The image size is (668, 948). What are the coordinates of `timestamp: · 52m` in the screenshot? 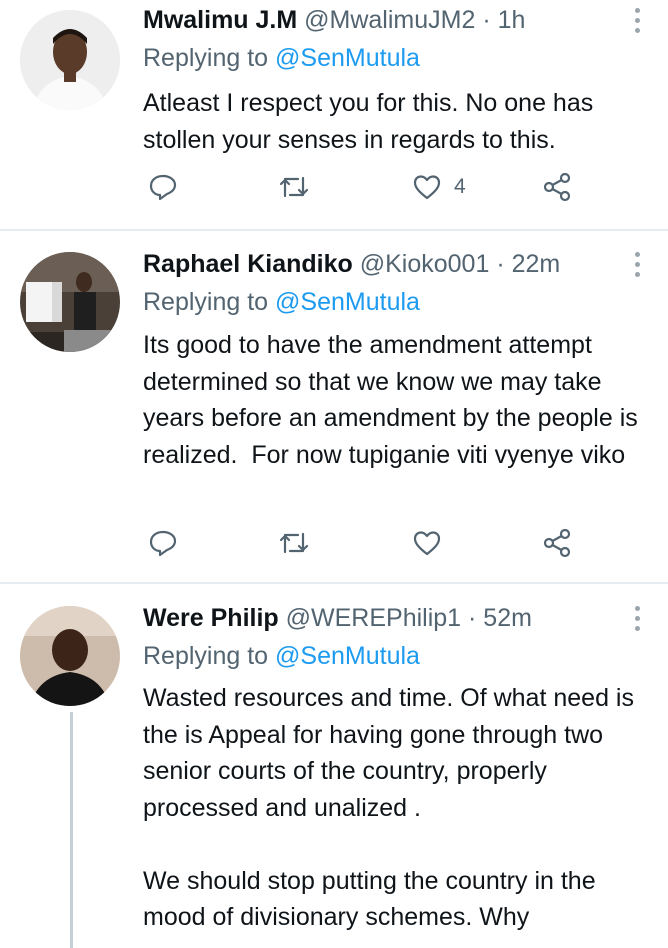 It's located at (500, 618).